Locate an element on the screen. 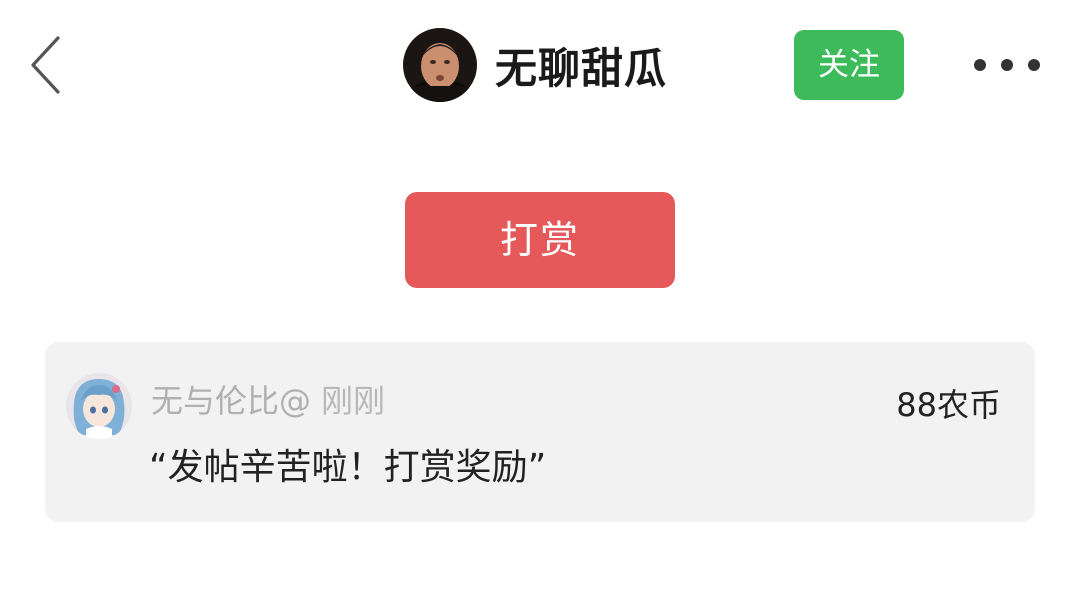  tip-time: 刚刚 is located at coordinates (353, 401).